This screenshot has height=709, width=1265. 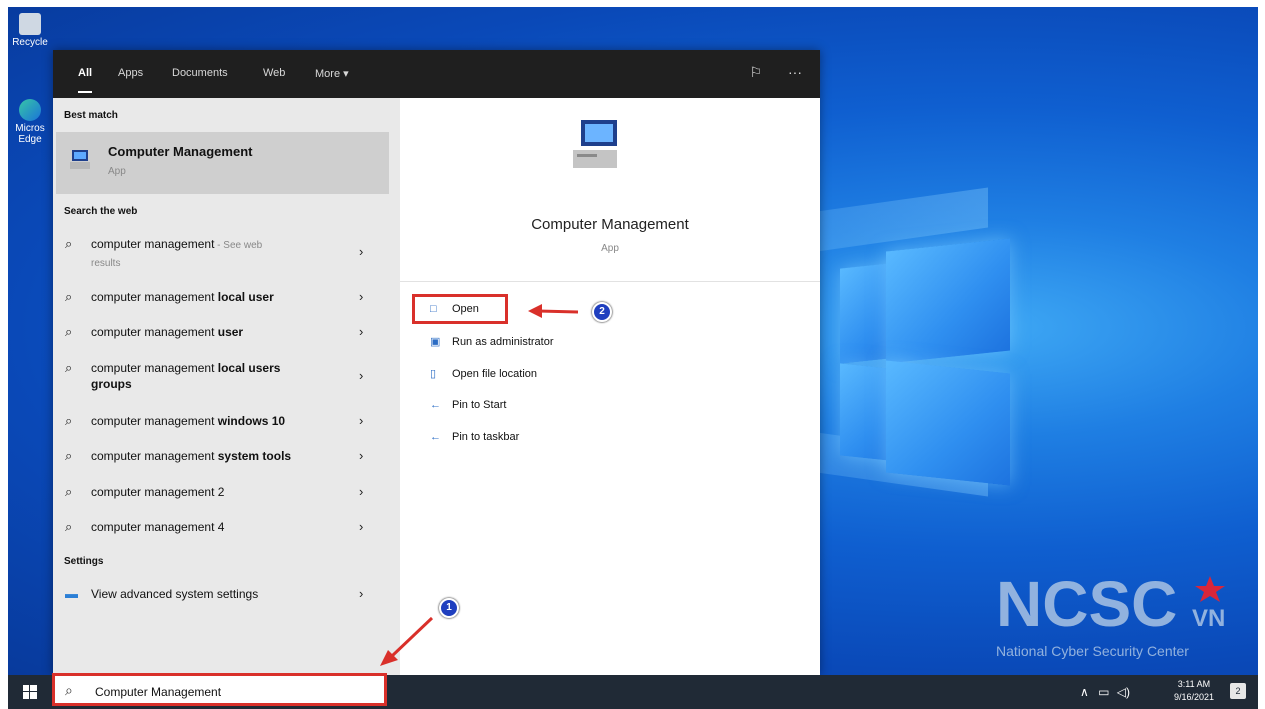 What do you see at coordinates (1194, 691) in the screenshot?
I see `clock: 3:11 AM 9/16/2021` at bounding box center [1194, 691].